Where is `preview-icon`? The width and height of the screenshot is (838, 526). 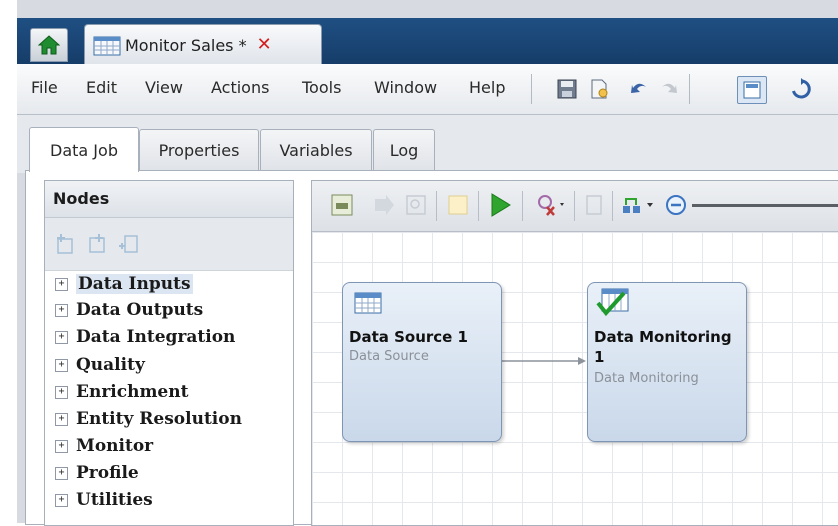 preview-icon is located at coordinates (752, 90).